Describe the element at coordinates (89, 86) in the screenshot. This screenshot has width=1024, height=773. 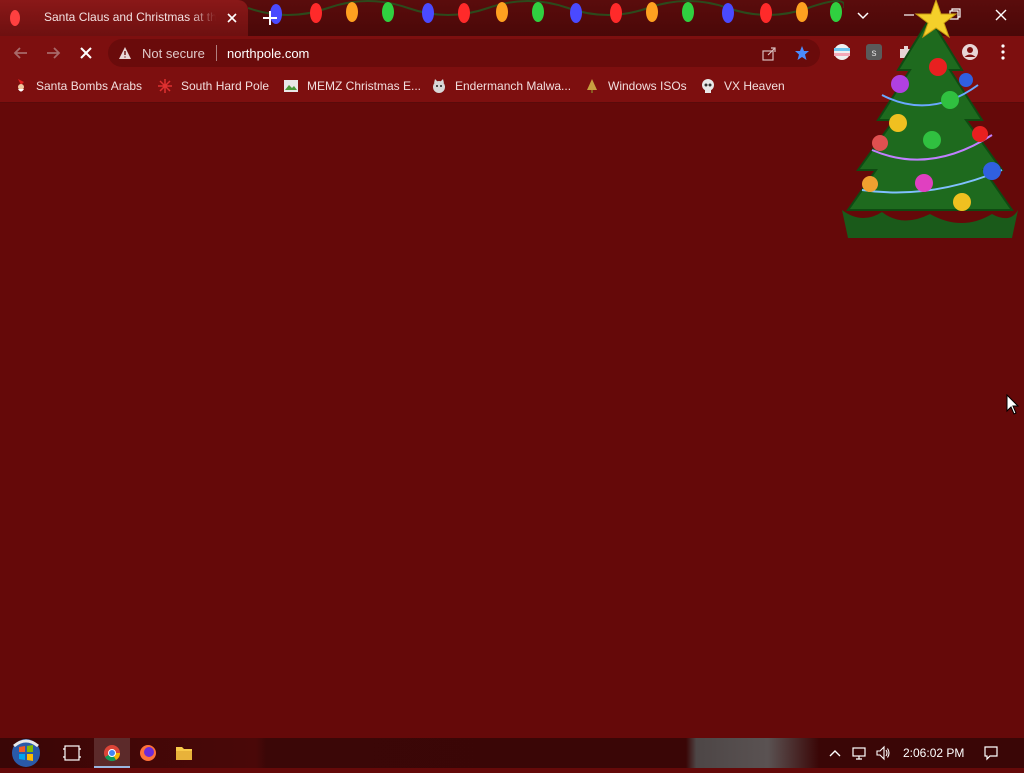
I see `bookmark-label: Santa Bombs Arabs` at that location.